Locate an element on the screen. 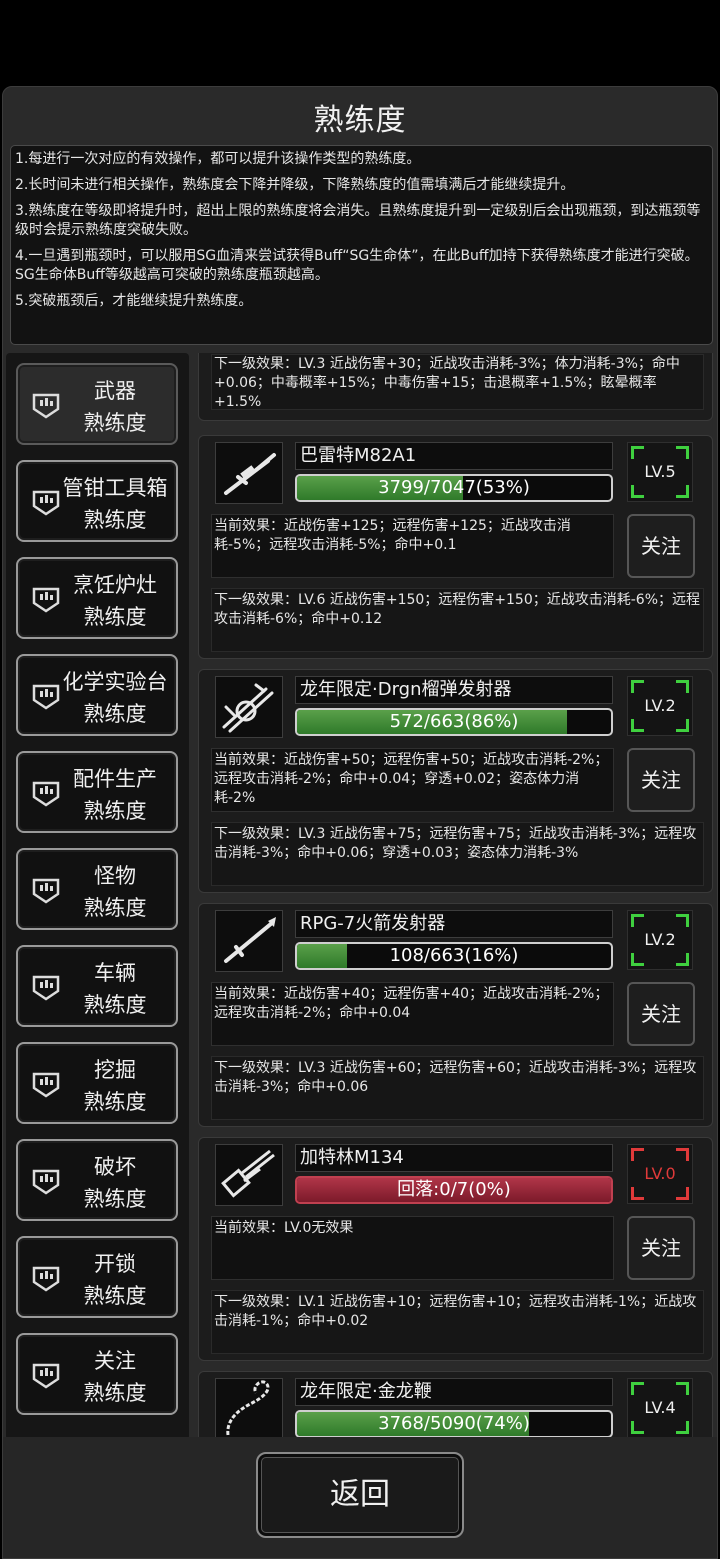 This screenshot has width=720, height=1559. back-button: 返回 is located at coordinates (360, 1495).